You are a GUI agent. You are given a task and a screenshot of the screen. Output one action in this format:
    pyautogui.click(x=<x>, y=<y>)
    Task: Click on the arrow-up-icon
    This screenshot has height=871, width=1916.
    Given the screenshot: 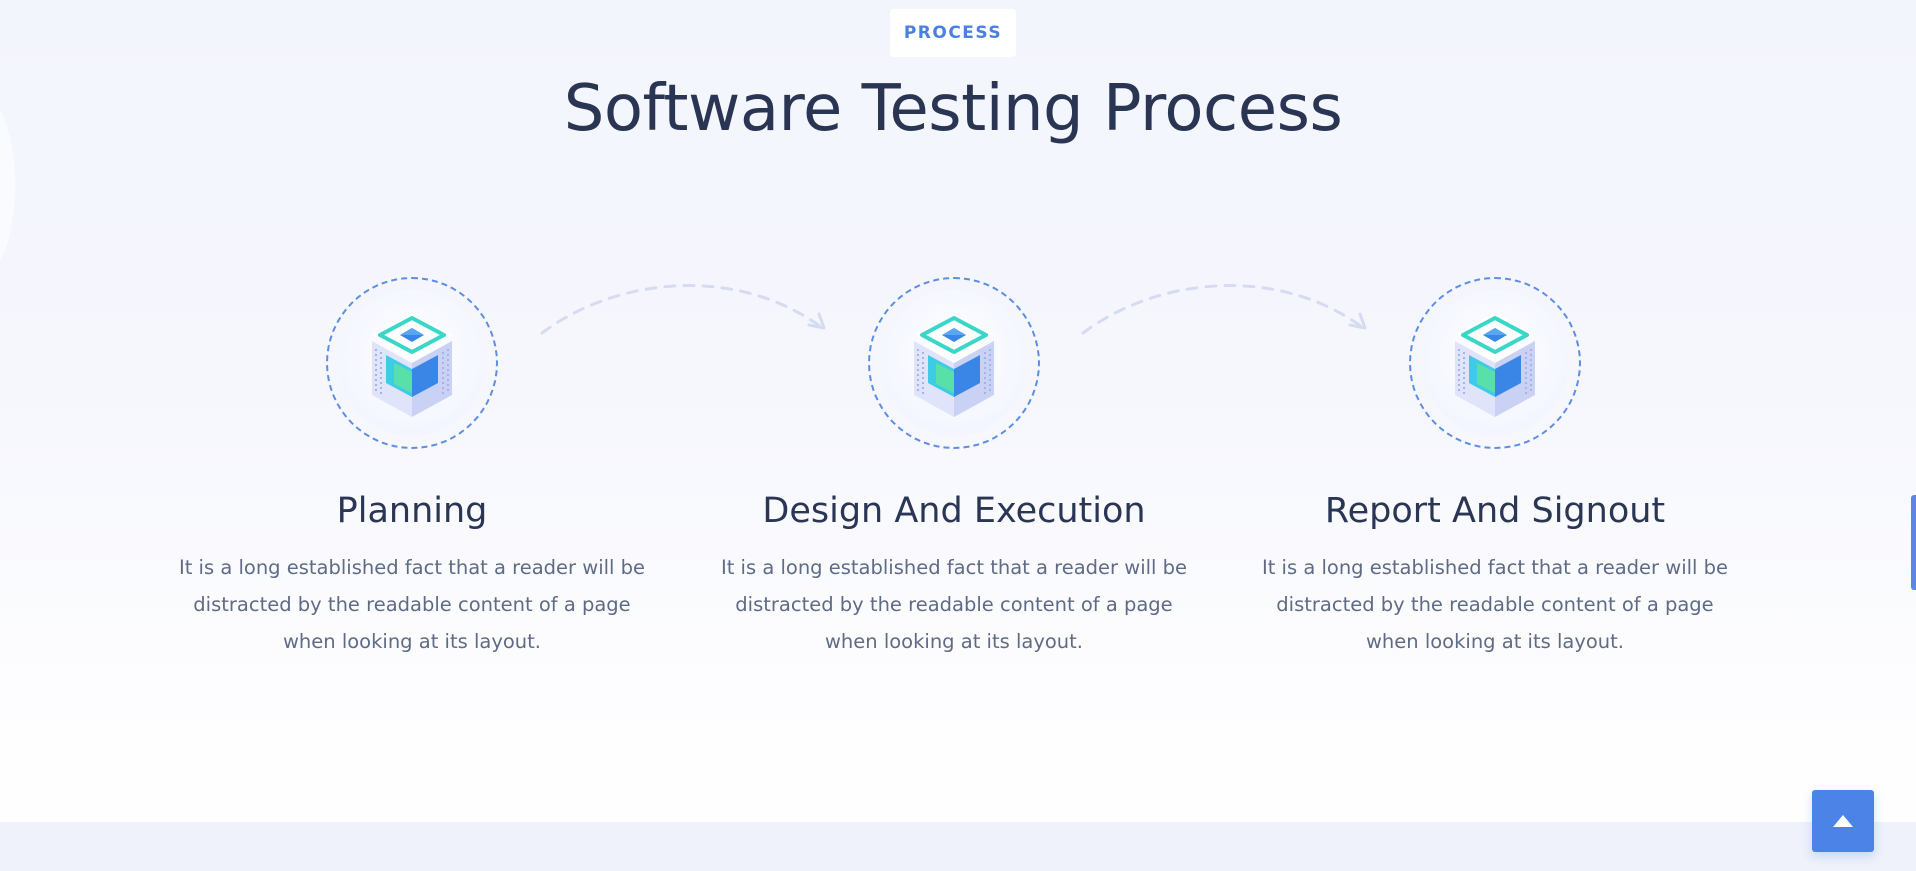 What is the action you would take?
    pyautogui.click(x=1843, y=821)
    